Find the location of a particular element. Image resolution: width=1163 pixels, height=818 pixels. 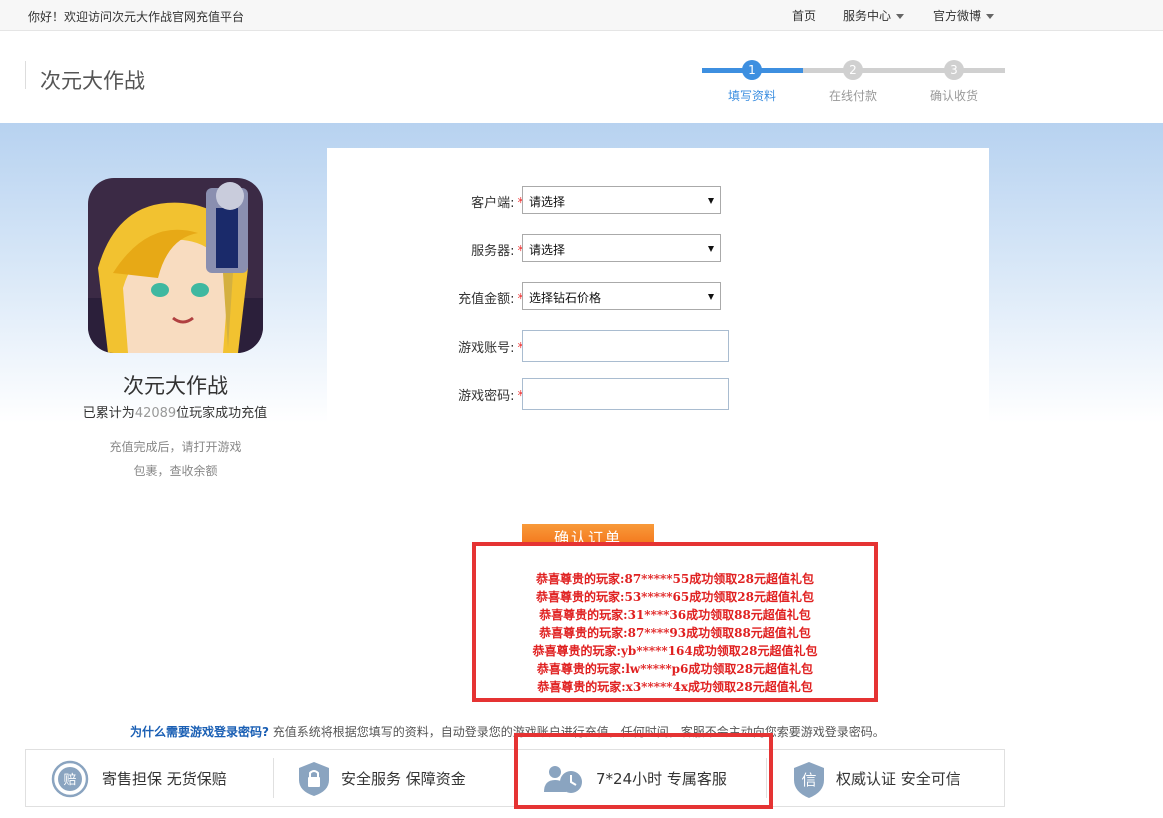

amount-row: 充值金额: * 选择钻石价格 is located at coordinates (658, 297).